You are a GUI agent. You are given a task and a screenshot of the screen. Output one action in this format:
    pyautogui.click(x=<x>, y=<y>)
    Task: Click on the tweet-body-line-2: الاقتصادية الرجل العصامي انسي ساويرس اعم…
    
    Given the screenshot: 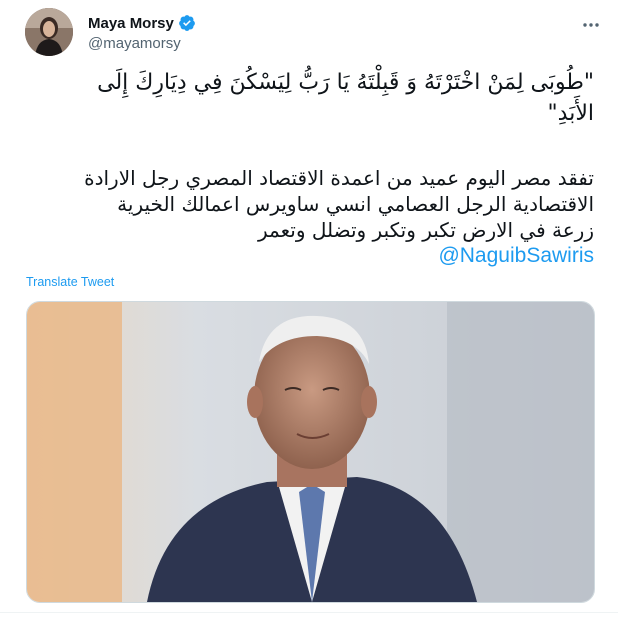 What is the action you would take?
    pyautogui.click(x=355, y=204)
    